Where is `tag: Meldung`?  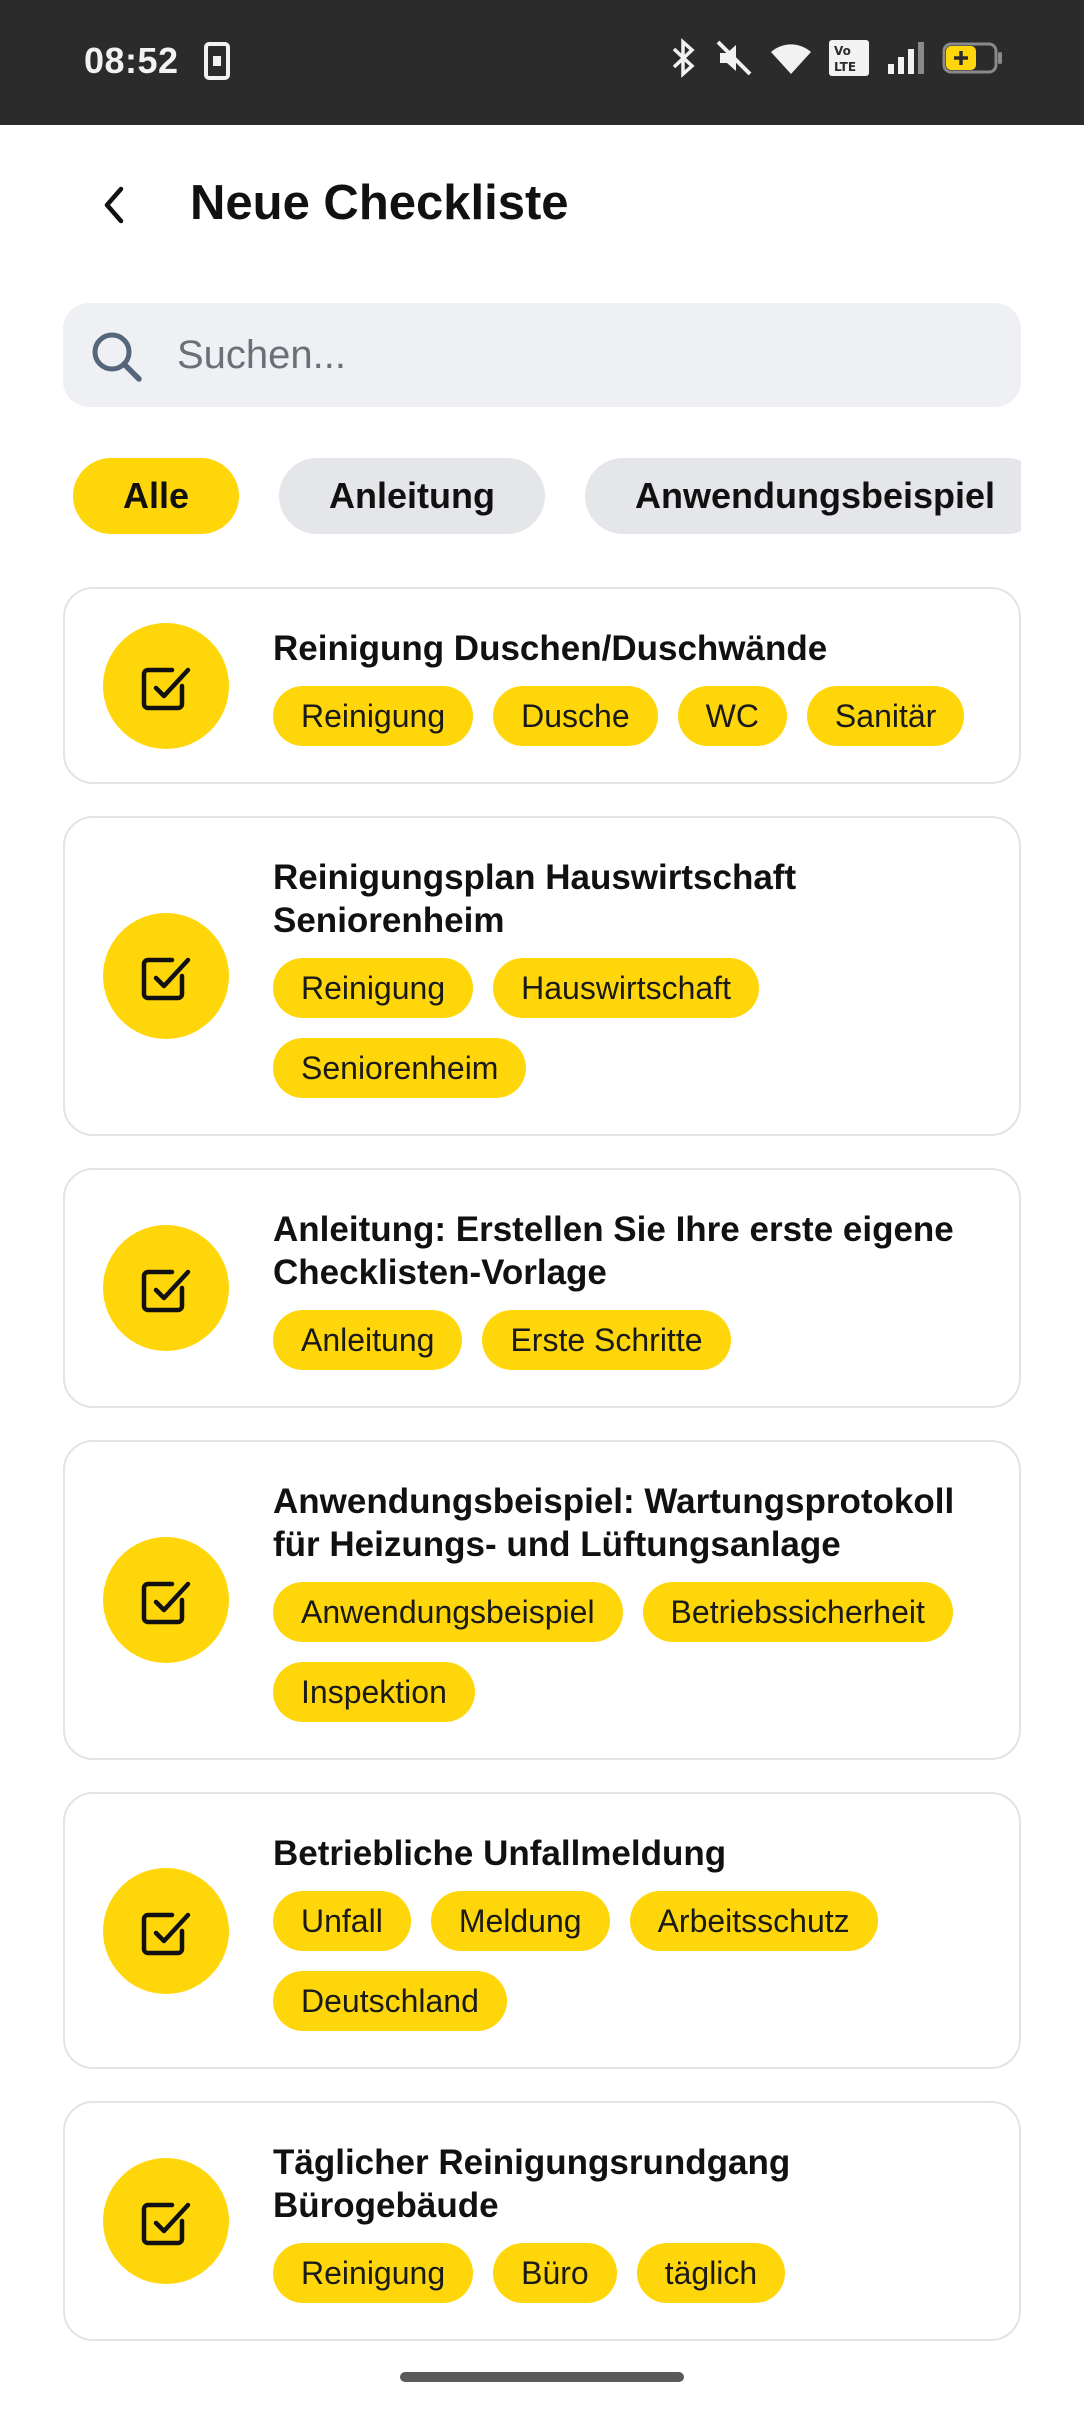 tag: Meldung is located at coordinates (520, 1921).